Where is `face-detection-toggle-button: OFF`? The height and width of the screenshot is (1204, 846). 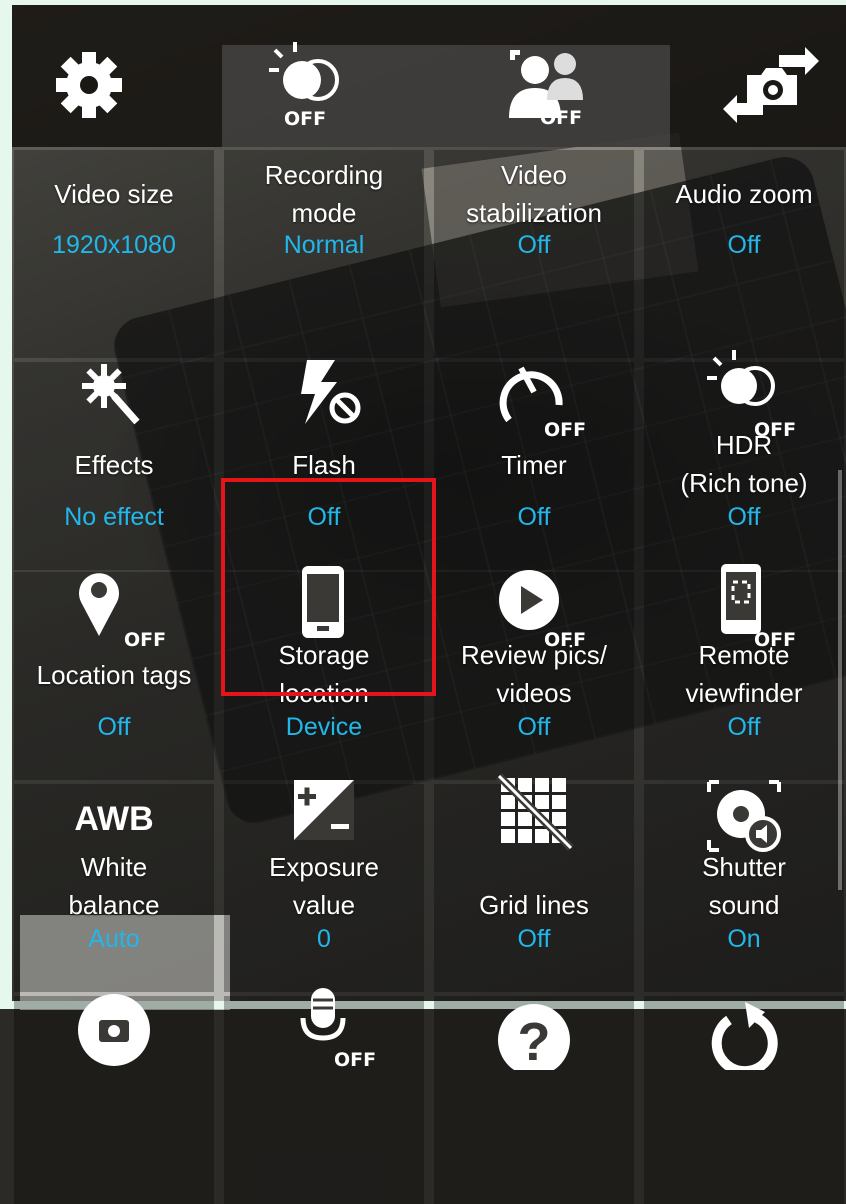 face-detection-toggle-button: OFF is located at coordinates (545, 85).